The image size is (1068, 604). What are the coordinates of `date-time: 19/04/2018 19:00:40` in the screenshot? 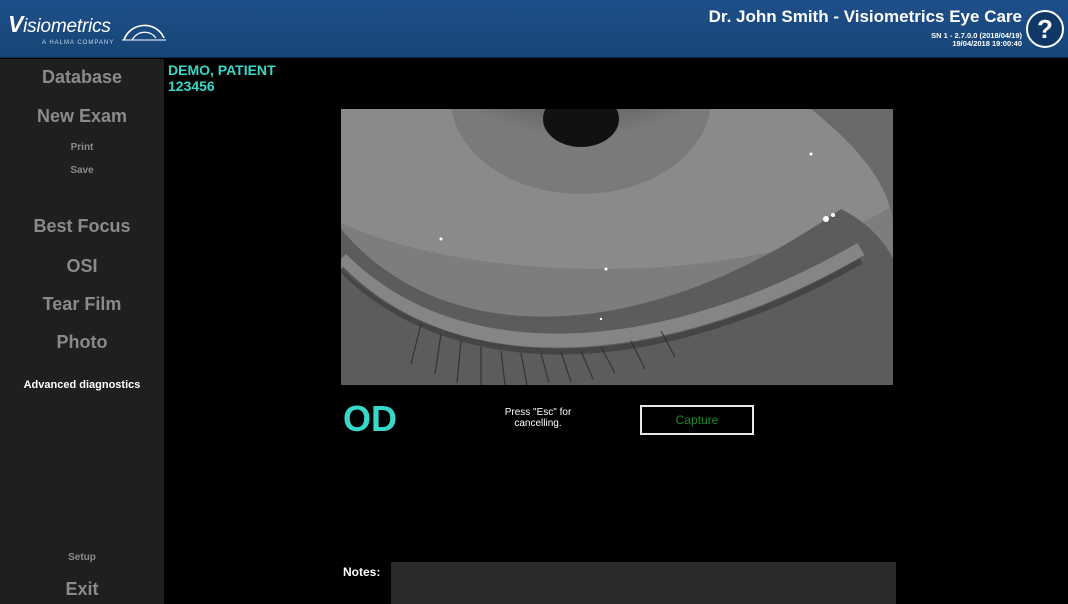 It's located at (987, 43).